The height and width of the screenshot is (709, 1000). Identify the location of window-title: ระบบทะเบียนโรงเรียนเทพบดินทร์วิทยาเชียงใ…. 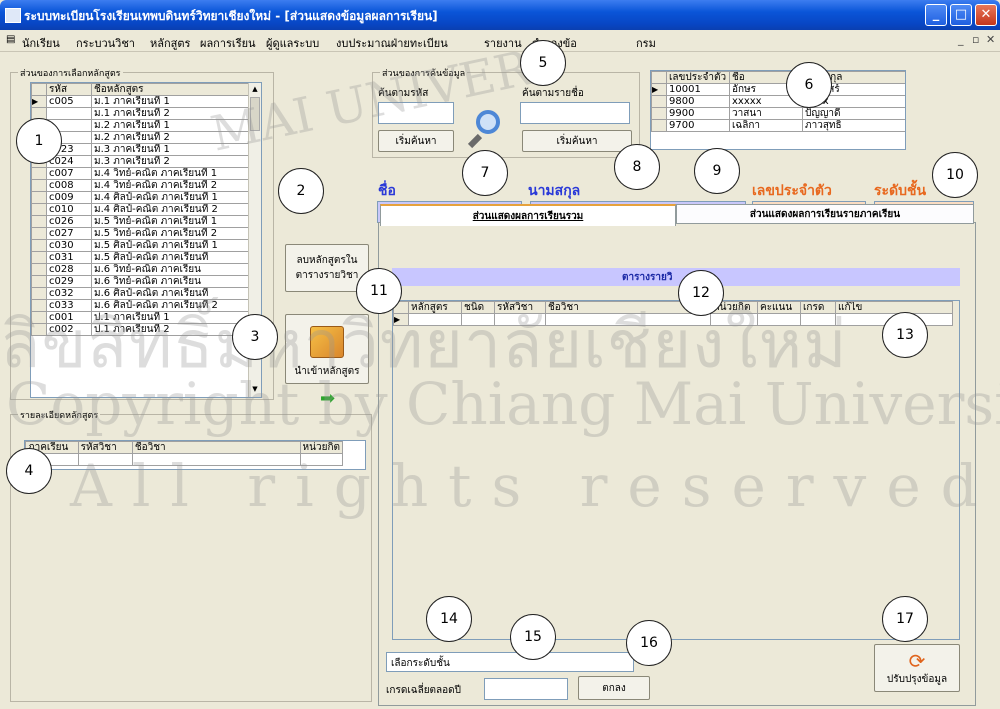
(231, 16).